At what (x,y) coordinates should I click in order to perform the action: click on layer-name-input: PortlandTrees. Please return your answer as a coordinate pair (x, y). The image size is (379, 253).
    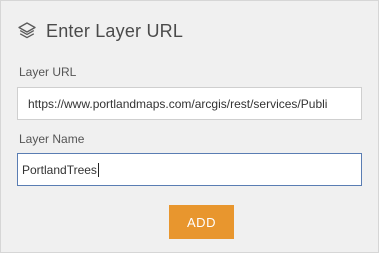
    Looking at the image, I should click on (189, 169).